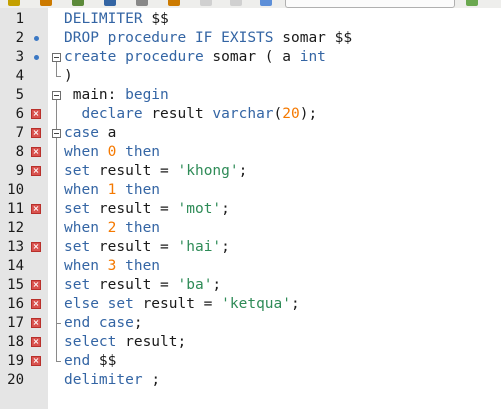 The width and height of the screenshot is (501, 409). I want to click on line-number: 9, so click(19, 171).